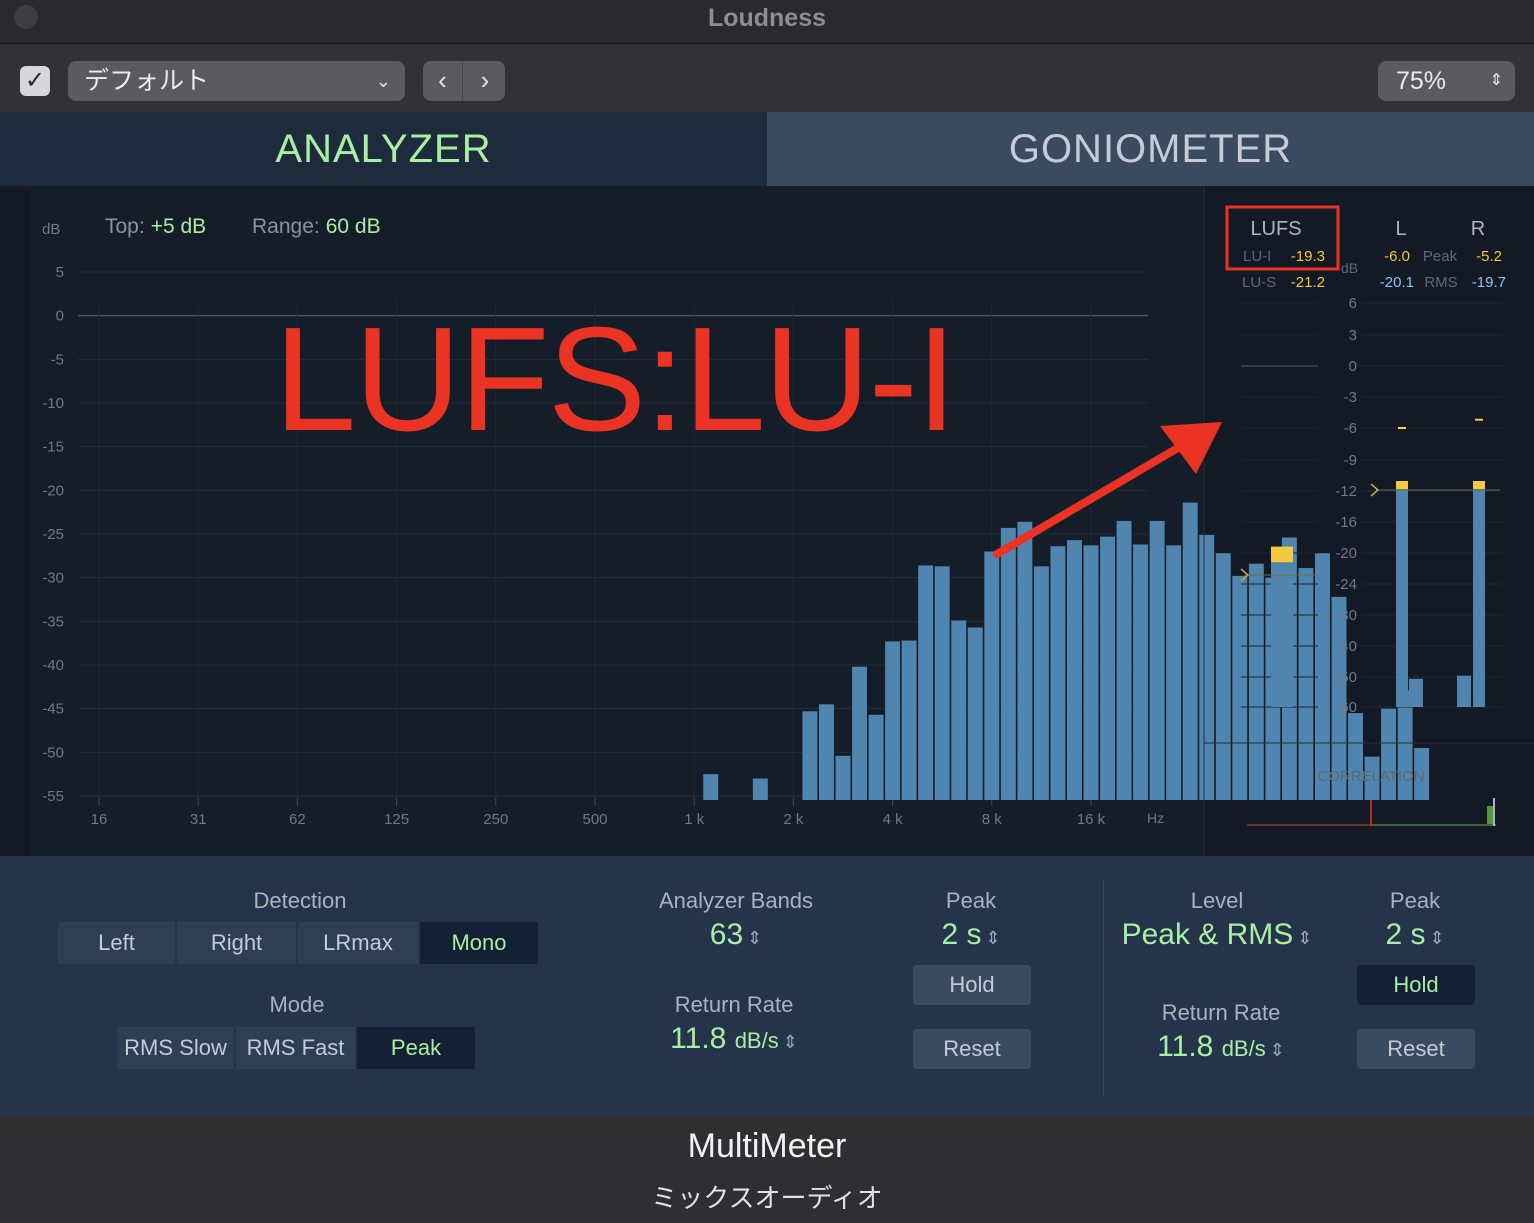  I want to click on y-tick-label: -10, so click(53, 403).